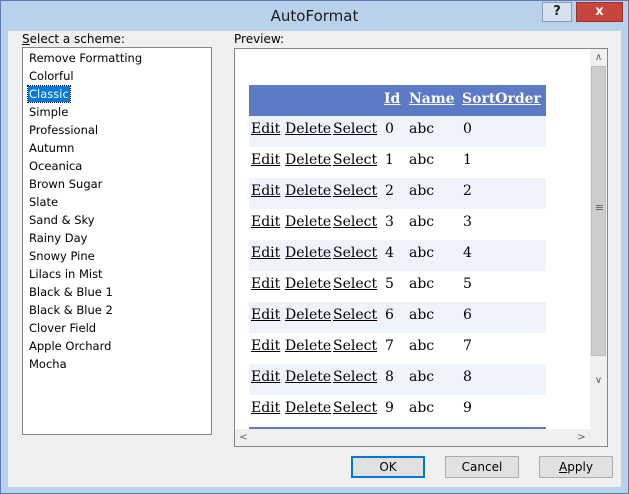 The width and height of the screenshot is (629, 494). What do you see at coordinates (389, 253) in the screenshot?
I see `id-cell: 4` at bounding box center [389, 253].